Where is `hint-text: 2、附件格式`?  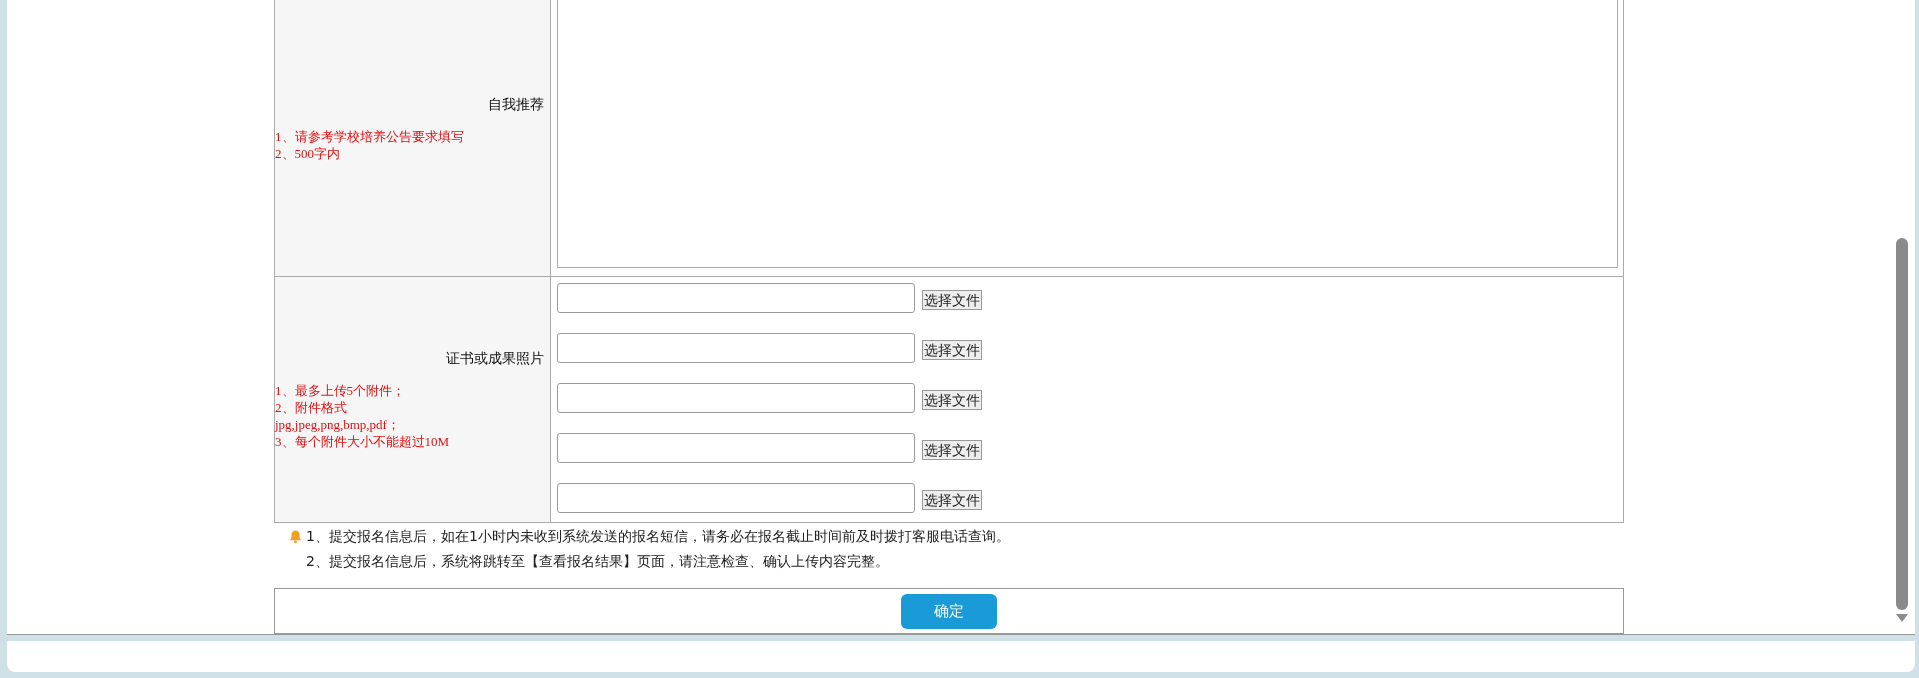
hint-text: 2、附件格式 is located at coordinates (311, 407).